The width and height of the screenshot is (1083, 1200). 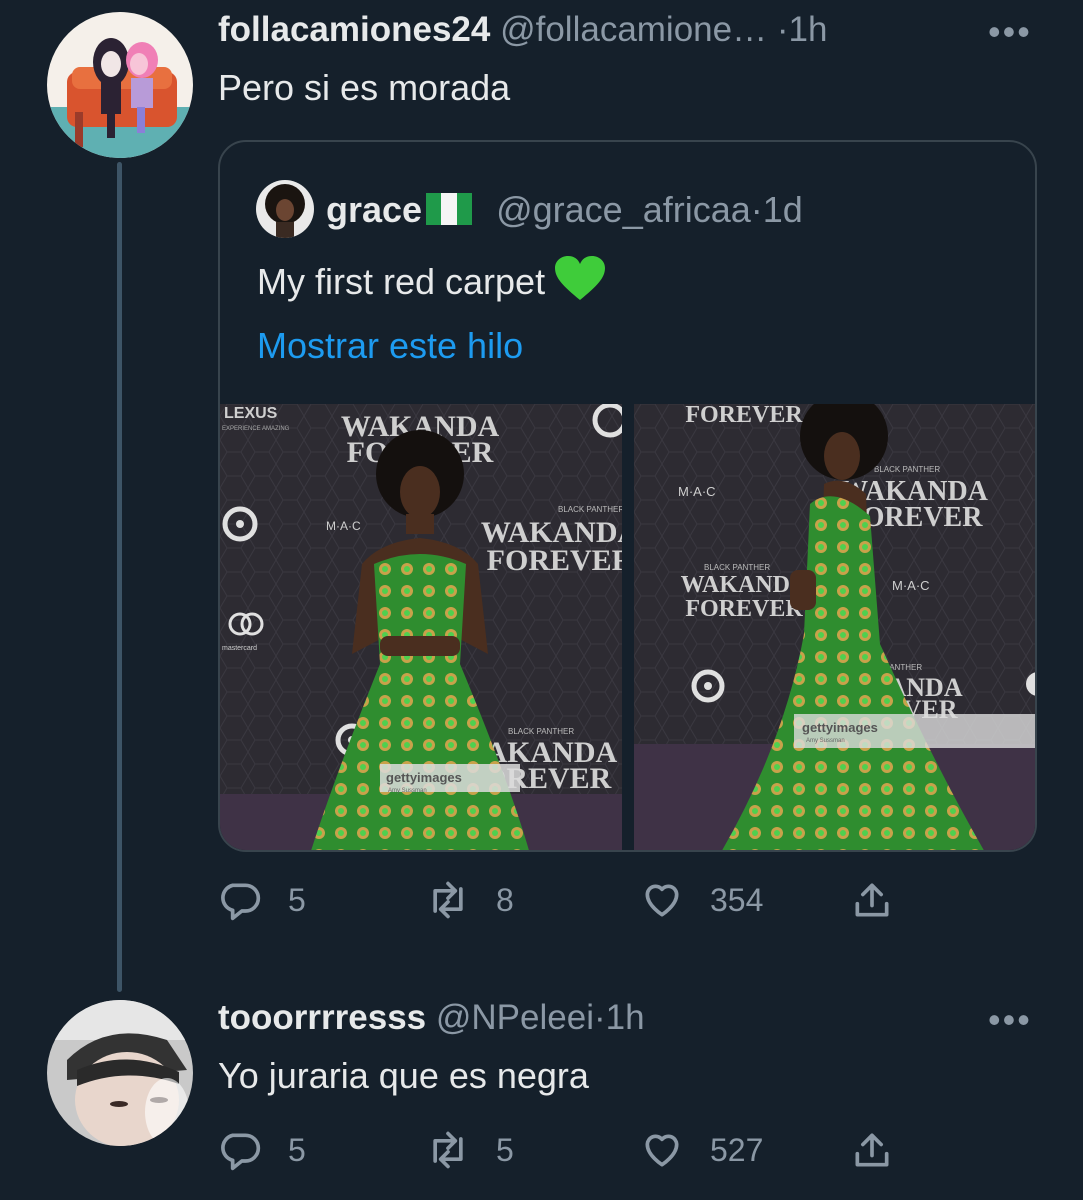 What do you see at coordinates (407, 791) in the screenshot?
I see `photo-1-credit: Amy Sussman` at bounding box center [407, 791].